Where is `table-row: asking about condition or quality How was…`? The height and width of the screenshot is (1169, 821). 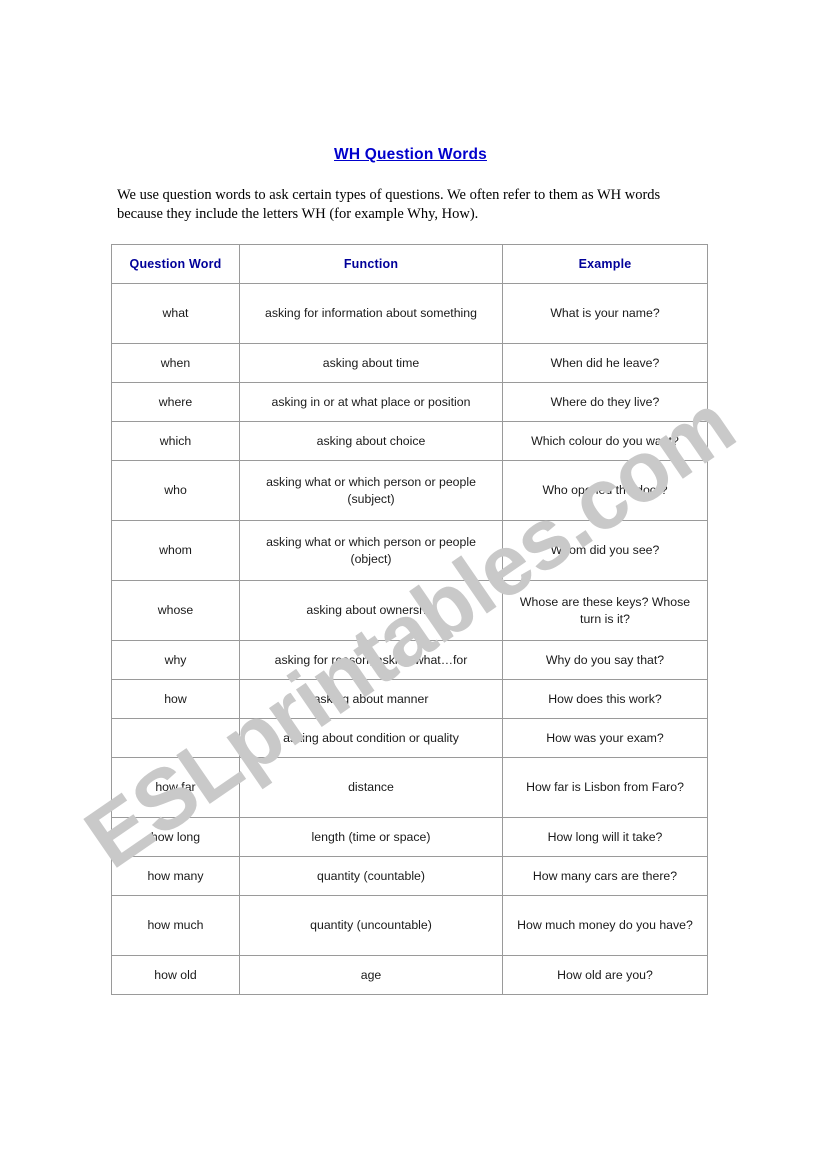
table-row: asking about condition or quality How was… is located at coordinates (409, 738).